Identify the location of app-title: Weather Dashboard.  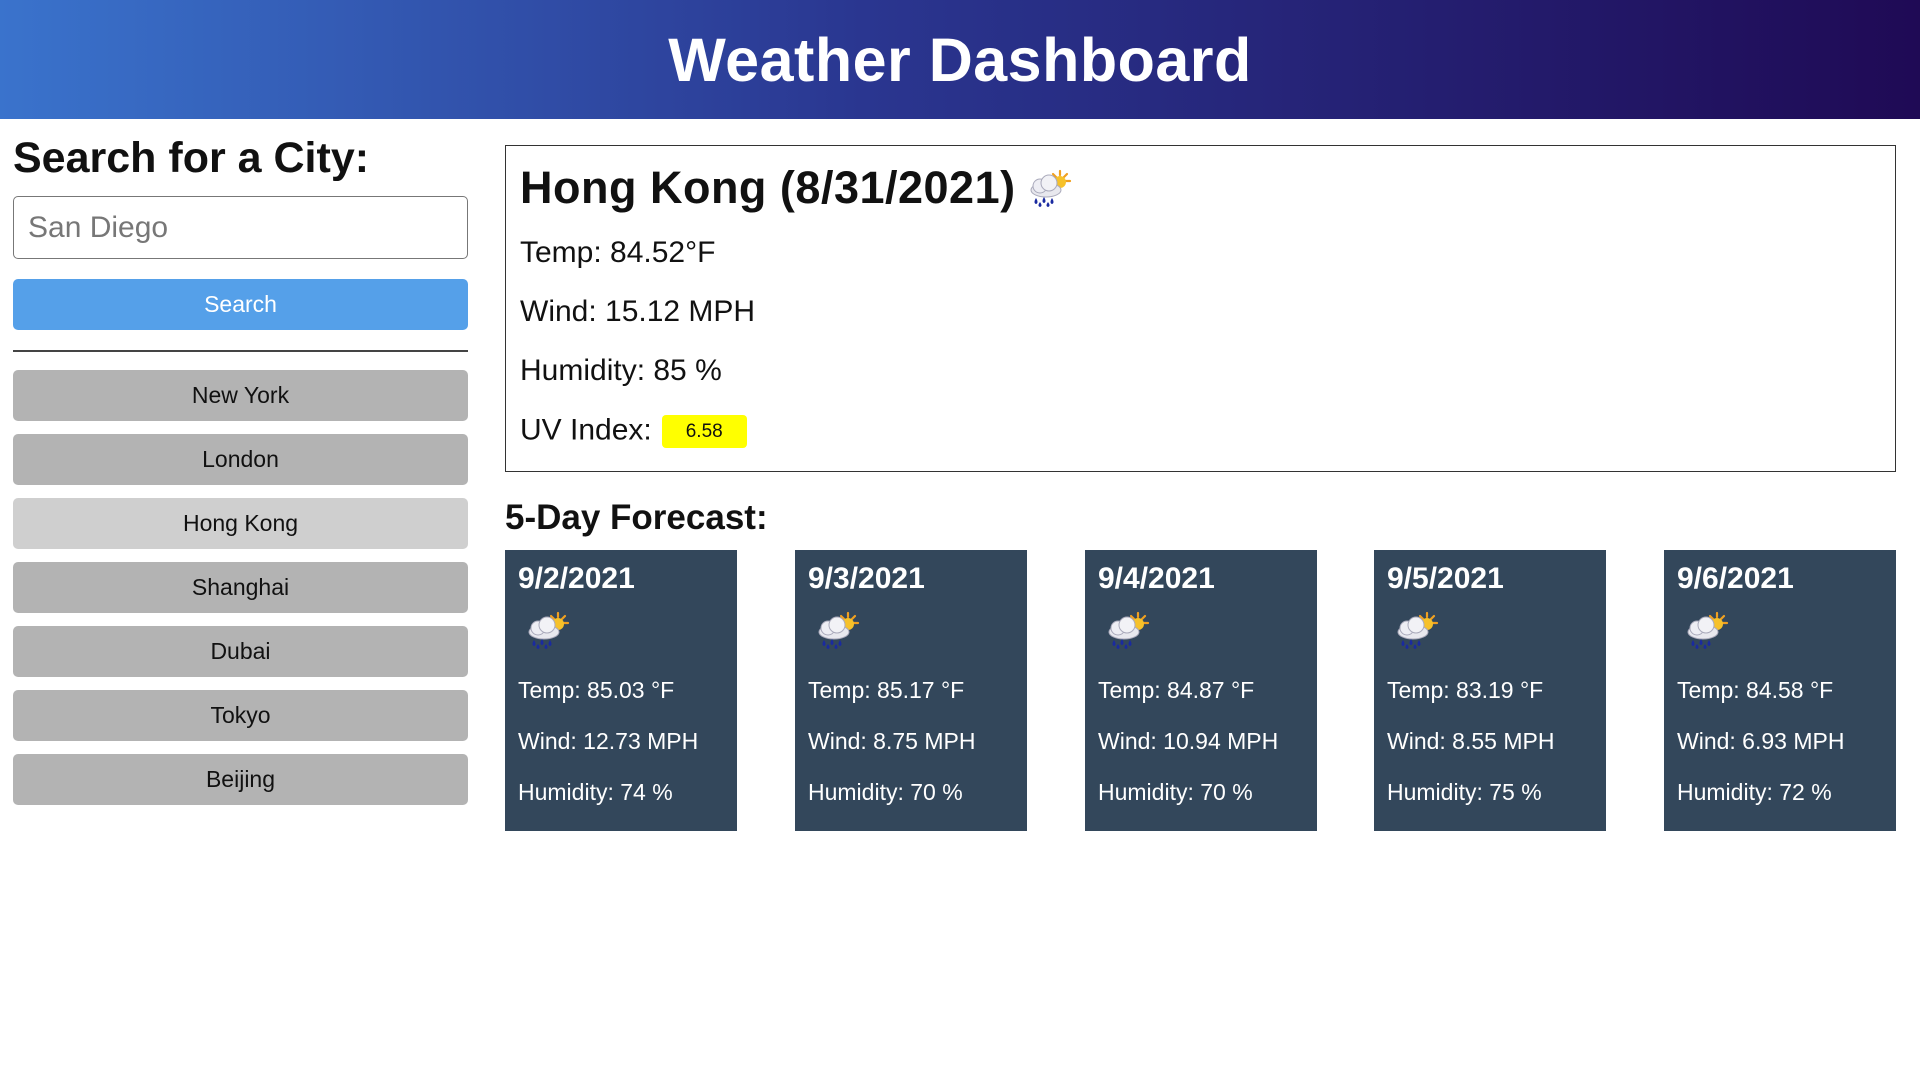
(960, 59).